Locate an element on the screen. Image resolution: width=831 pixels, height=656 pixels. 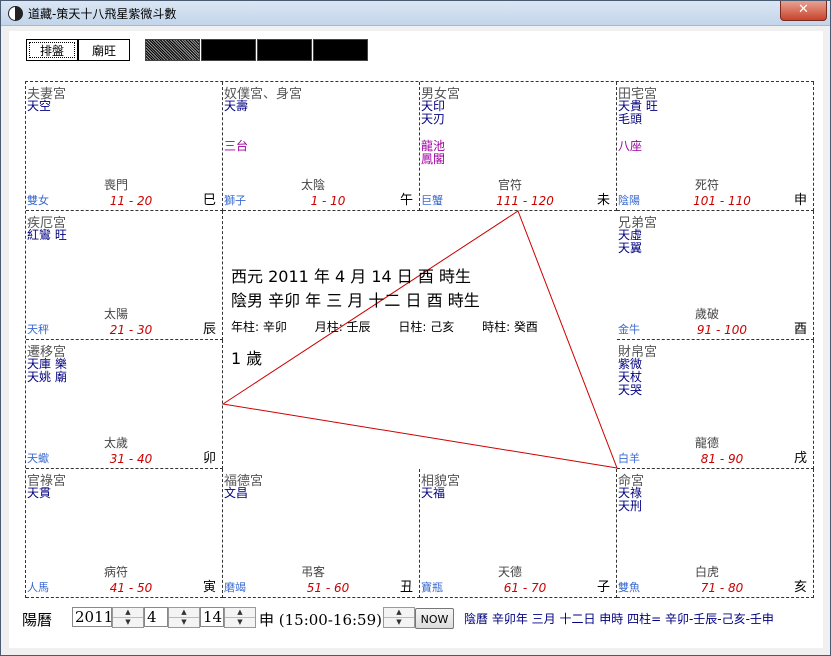
lunar-birth-date: 陰男 辛卯 年 三 月 十二 日 酉 時生 is located at coordinates (355, 300).